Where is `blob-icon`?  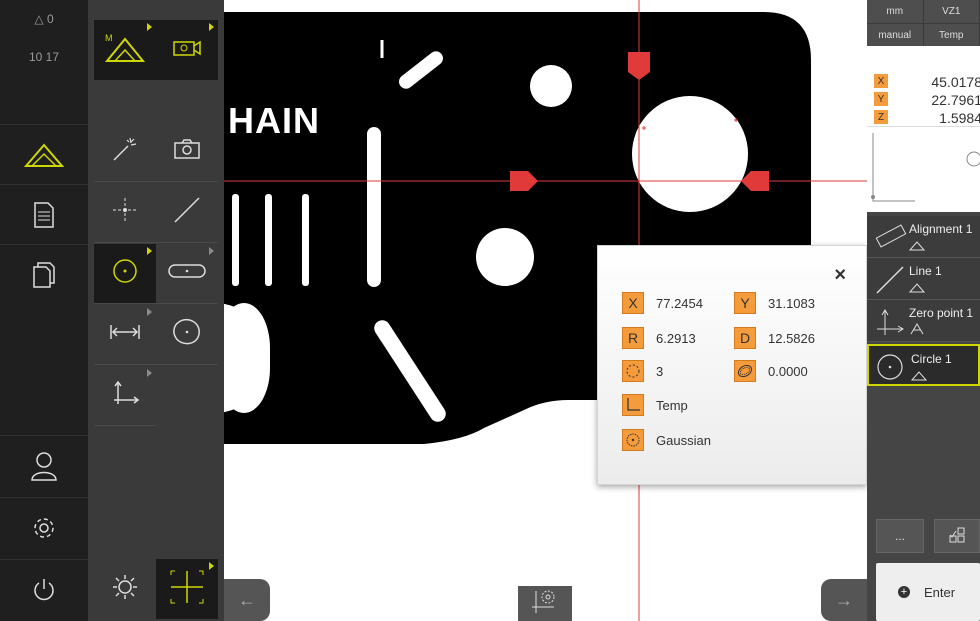 blob-icon is located at coordinates (187, 334).